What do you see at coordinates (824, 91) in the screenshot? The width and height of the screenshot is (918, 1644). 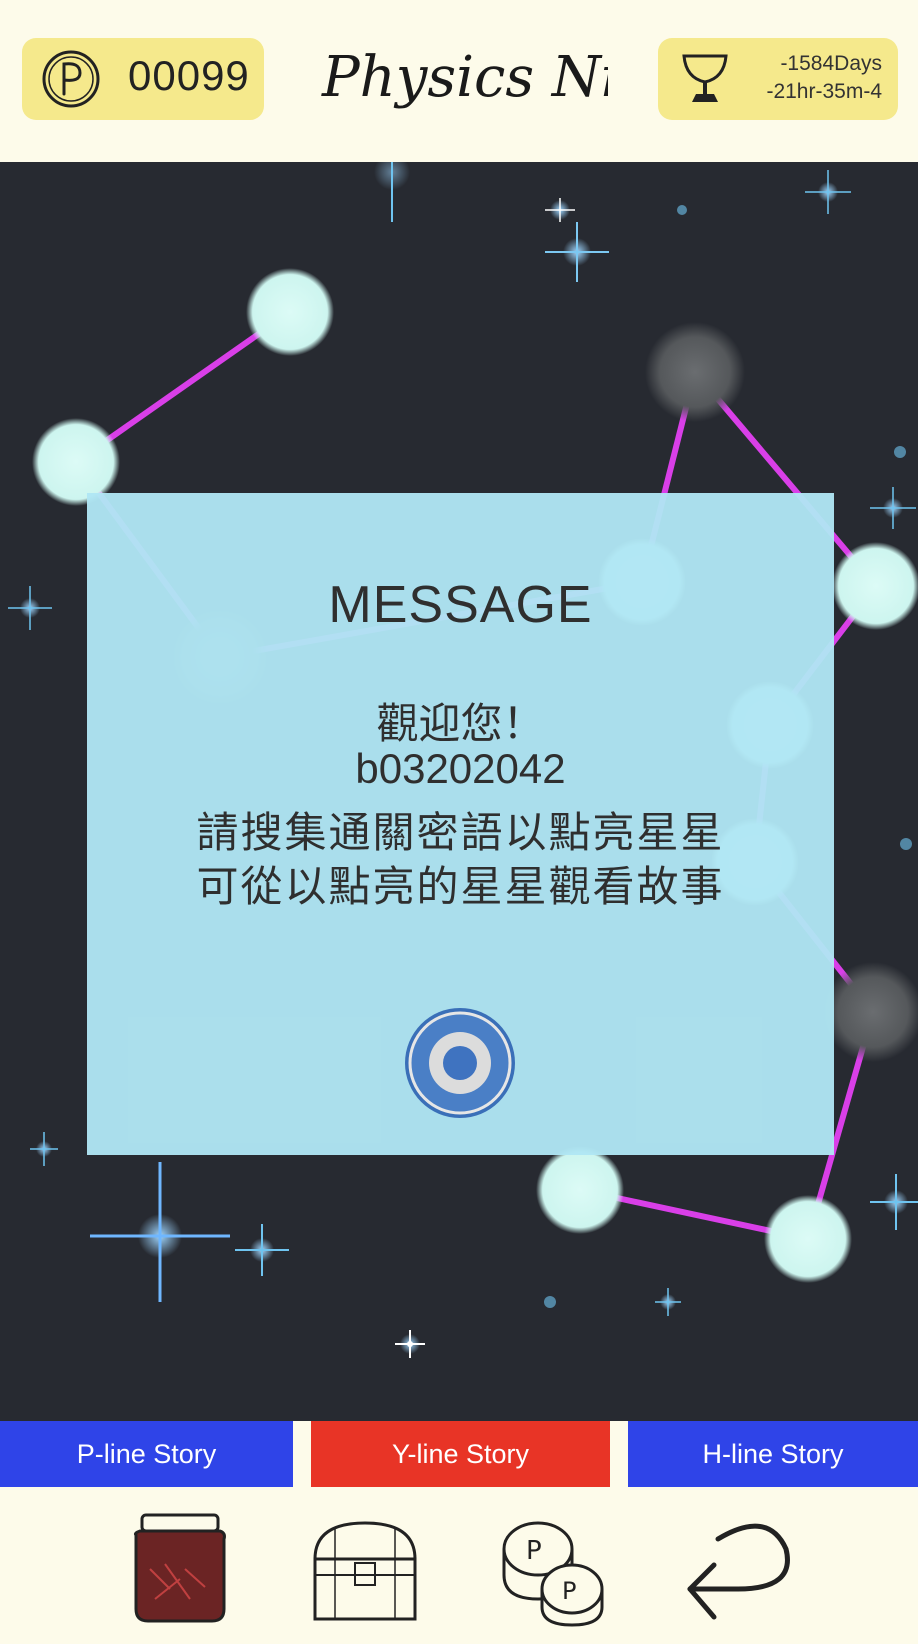 I see `timer-hours: -21hr-35m-4` at bounding box center [824, 91].